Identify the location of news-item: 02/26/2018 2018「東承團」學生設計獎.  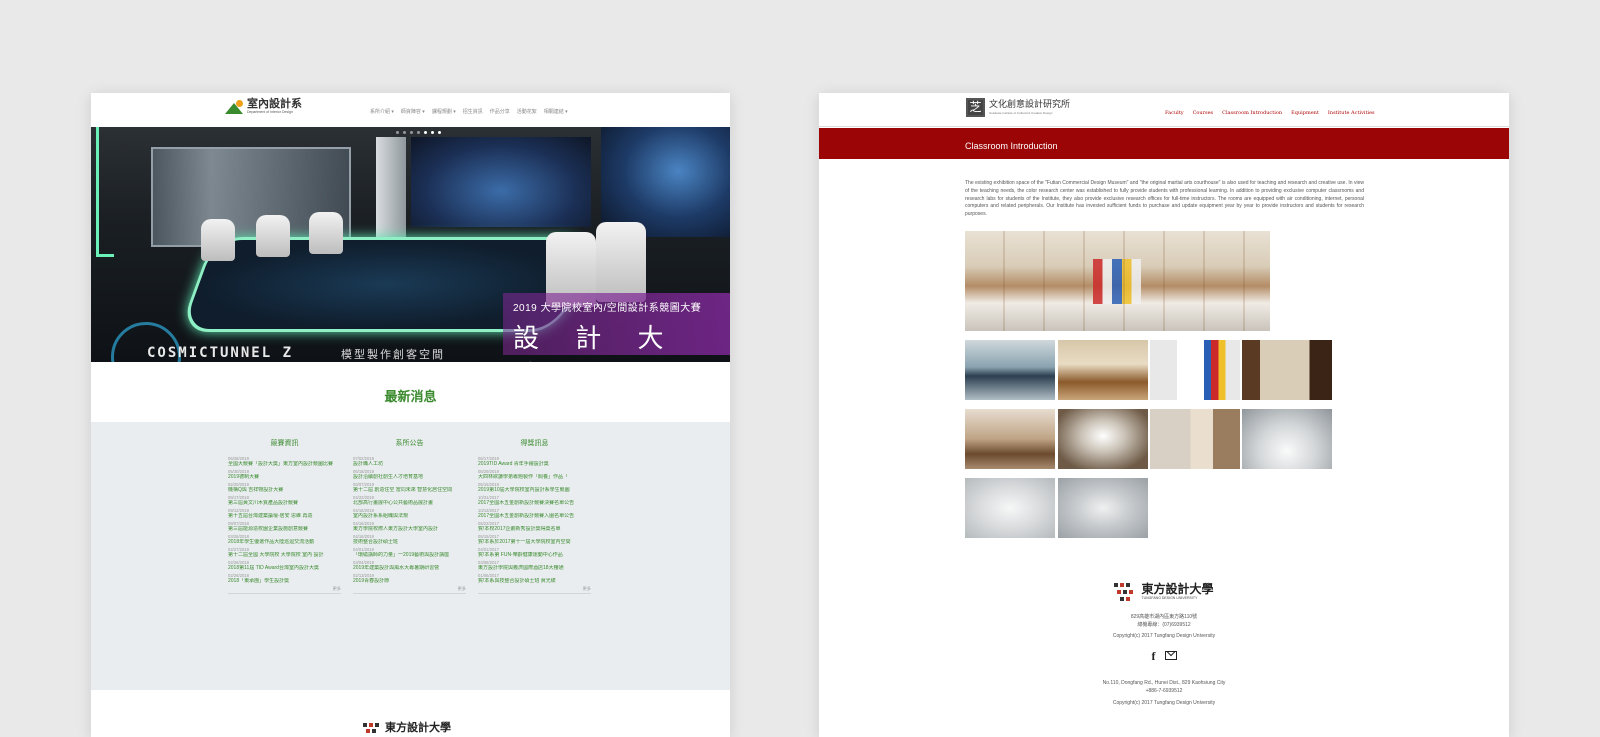
(284, 579).